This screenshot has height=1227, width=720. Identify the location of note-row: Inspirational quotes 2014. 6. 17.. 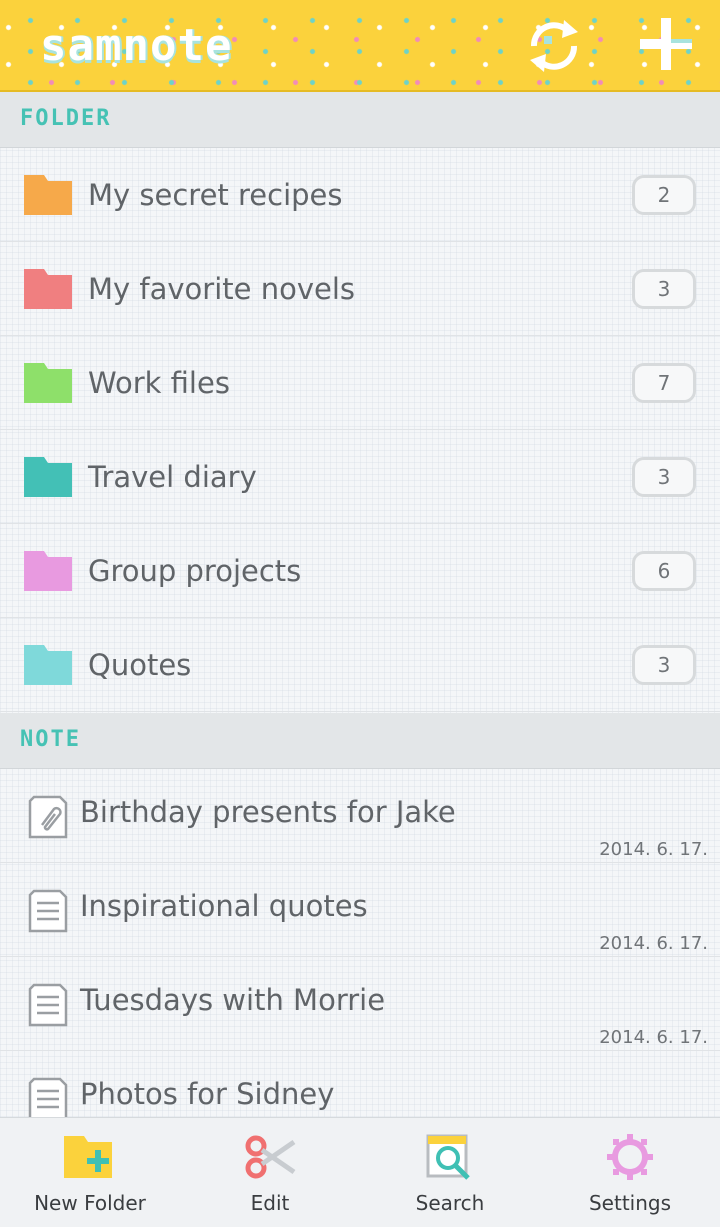
(360, 910).